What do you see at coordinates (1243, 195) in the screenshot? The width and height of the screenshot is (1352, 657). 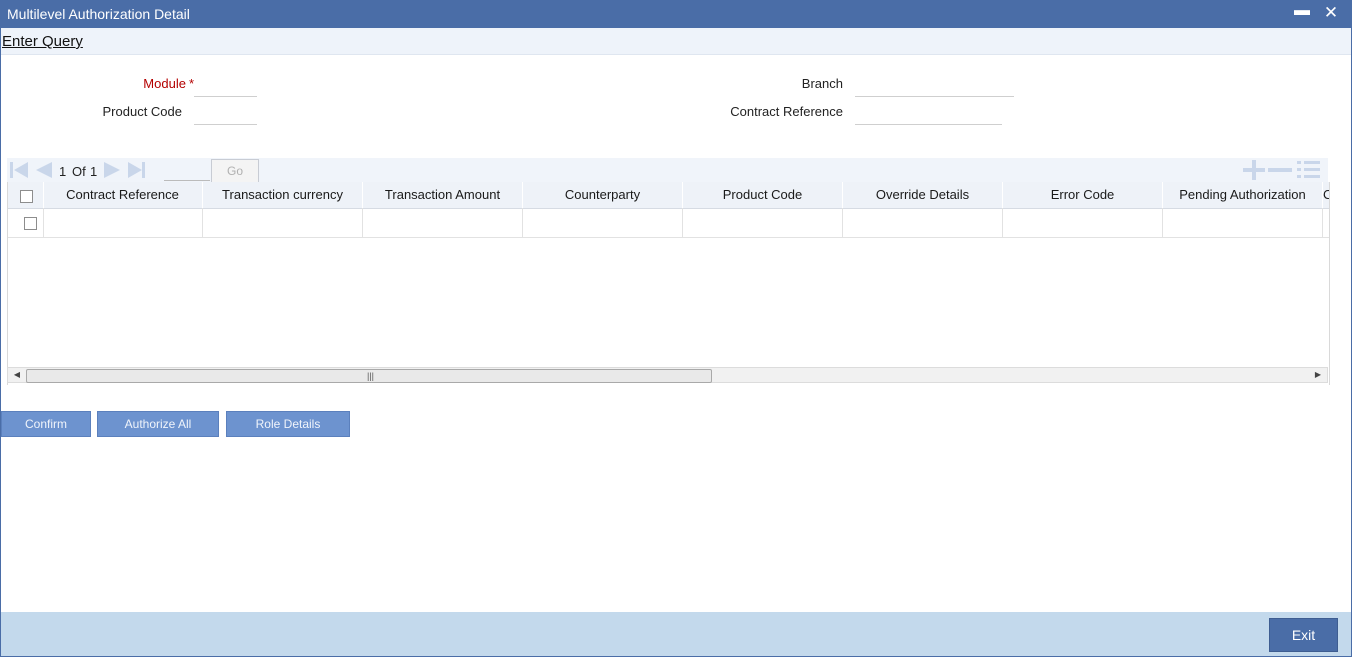 I see `column-header: Pending Authorization` at bounding box center [1243, 195].